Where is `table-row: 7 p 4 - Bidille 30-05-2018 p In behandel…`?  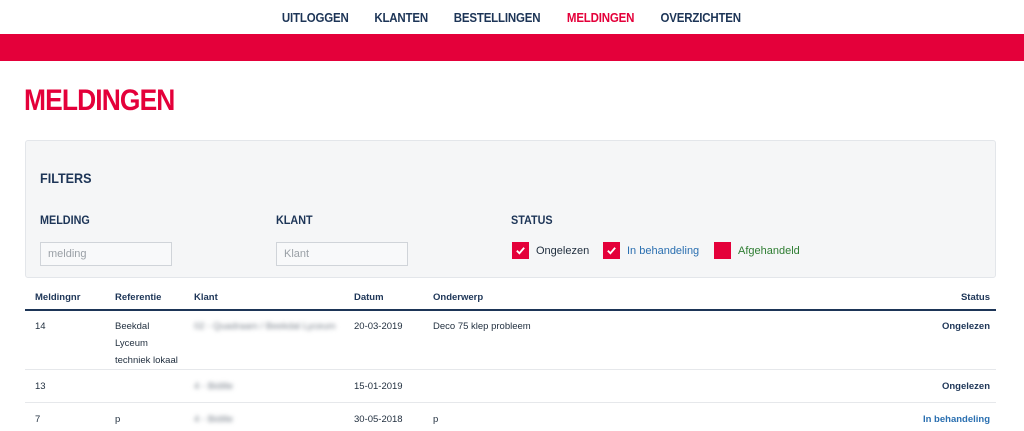 table-row: 7 p 4 - Bidille 30-05-2018 p In behandel… is located at coordinates (510, 417).